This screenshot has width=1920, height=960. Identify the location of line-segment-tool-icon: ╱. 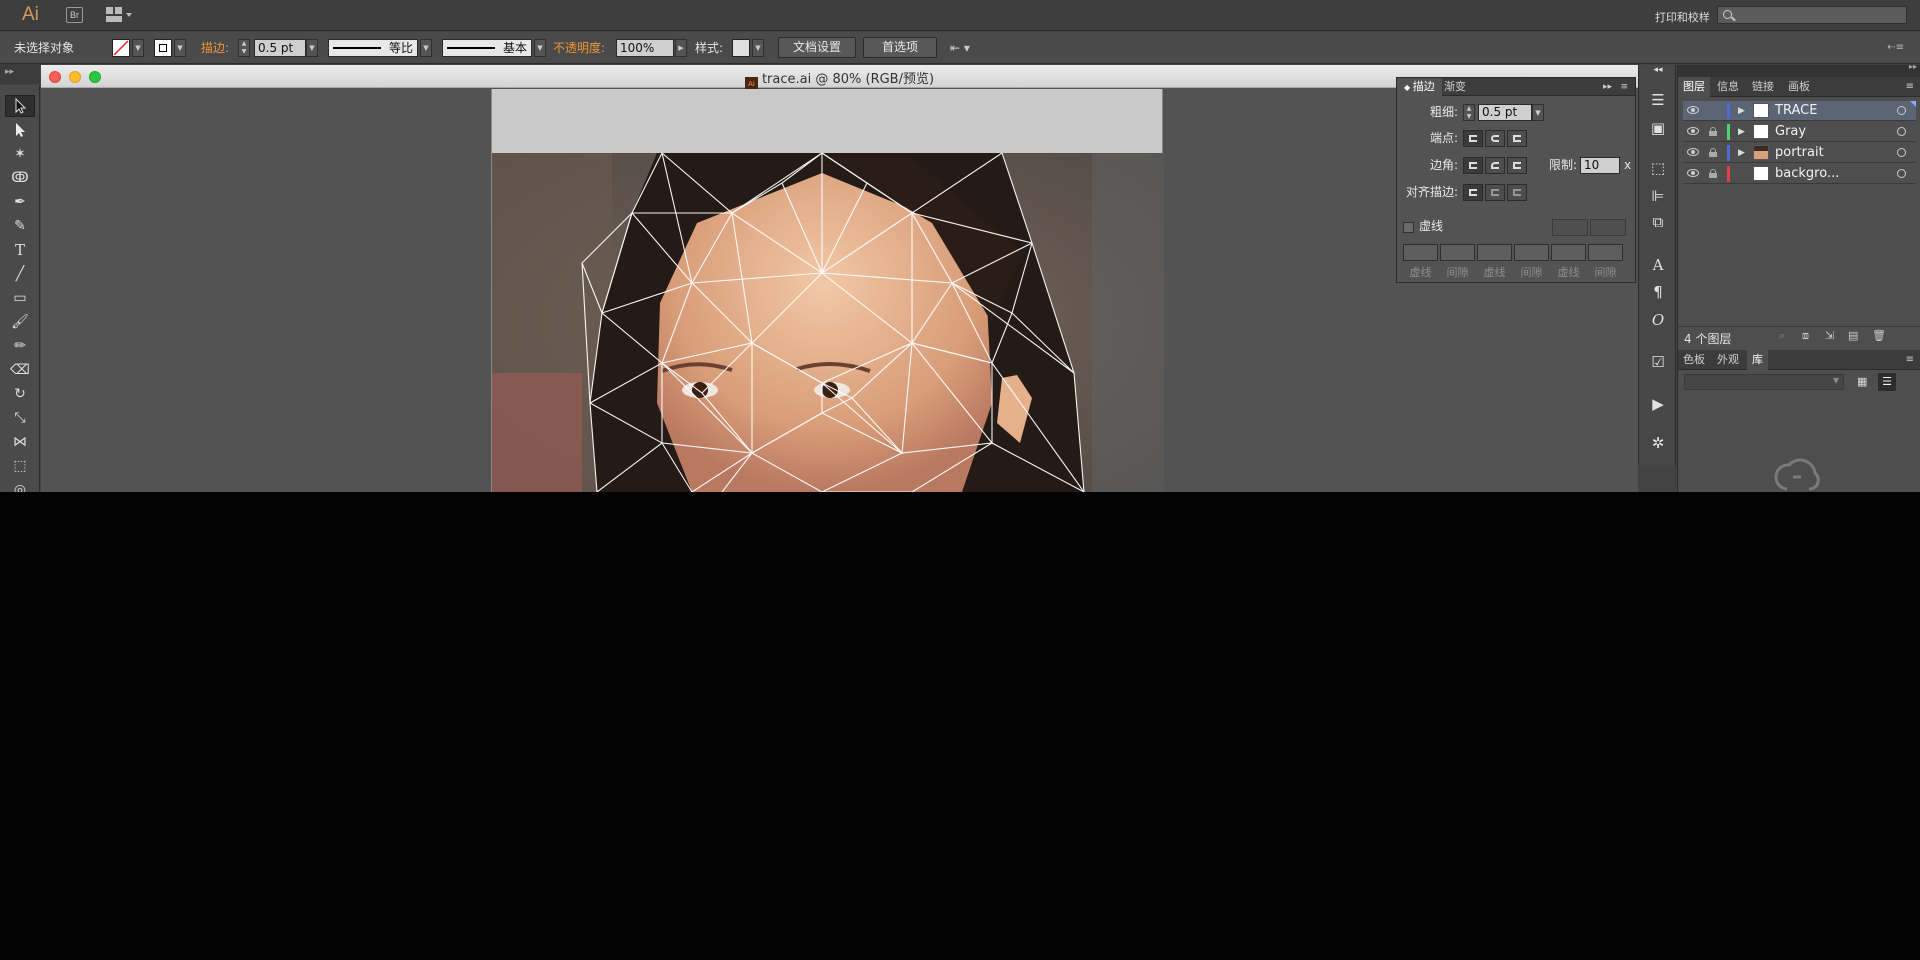
(20, 274).